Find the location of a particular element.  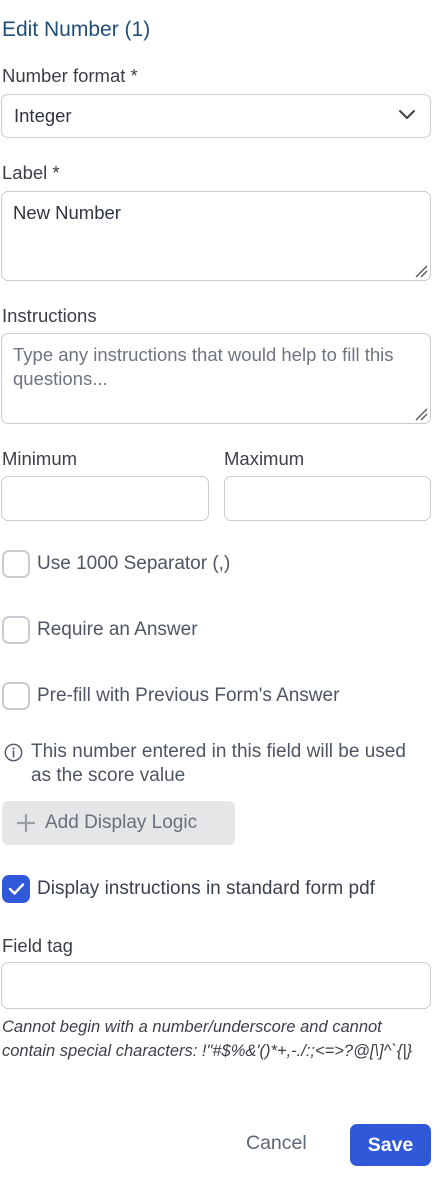

label-field-label: Label * is located at coordinates (31, 172).